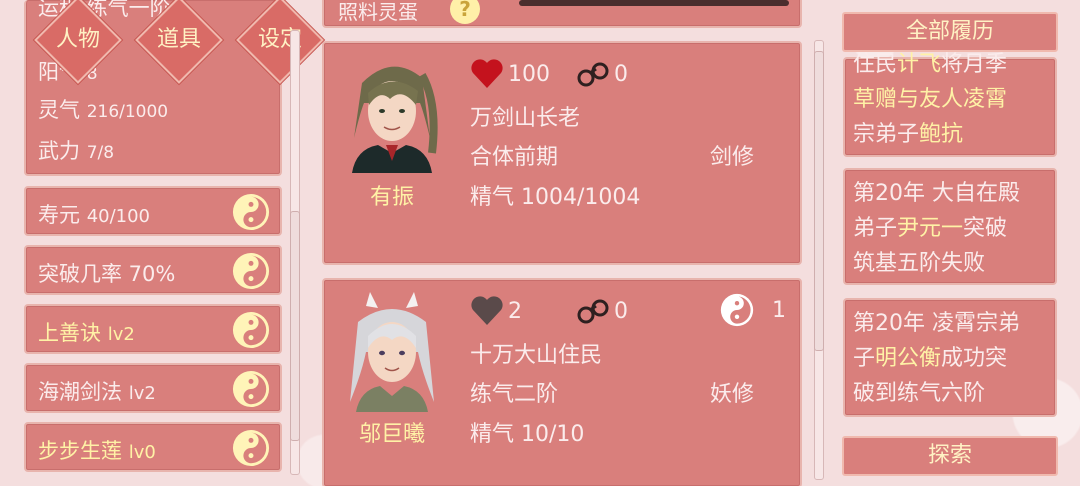 The width and height of the screenshot is (1080, 486). What do you see at coordinates (94, 215) in the screenshot?
I see `skill-label: 寿元 40/100` at bounding box center [94, 215].